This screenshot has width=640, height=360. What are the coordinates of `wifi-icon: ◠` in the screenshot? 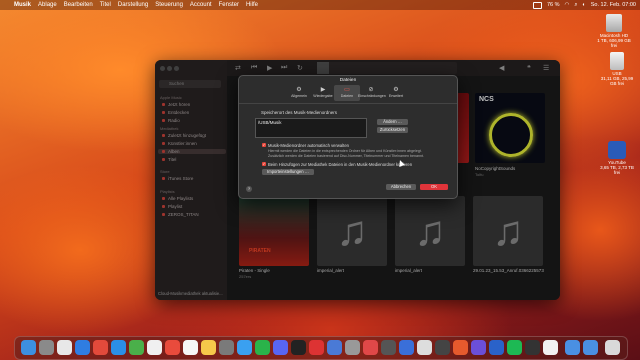 It's located at (567, 5).